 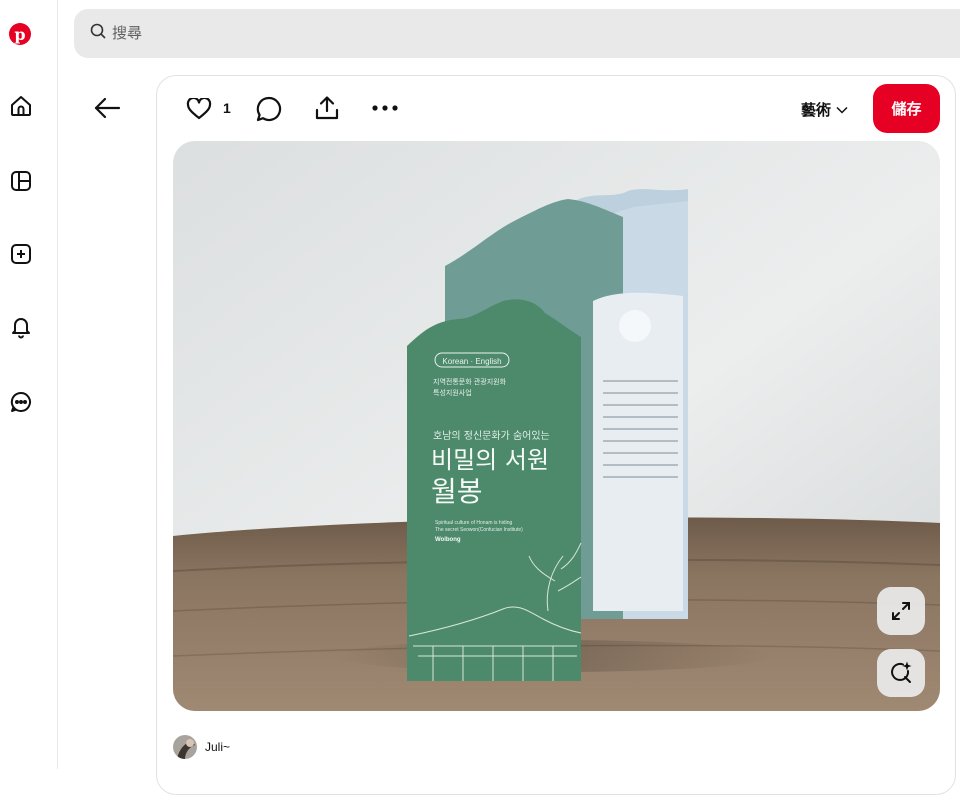 What do you see at coordinates (457, 491) in the screenshot?
I see `image-title2: 월봉` at bounding box center [457, 491].